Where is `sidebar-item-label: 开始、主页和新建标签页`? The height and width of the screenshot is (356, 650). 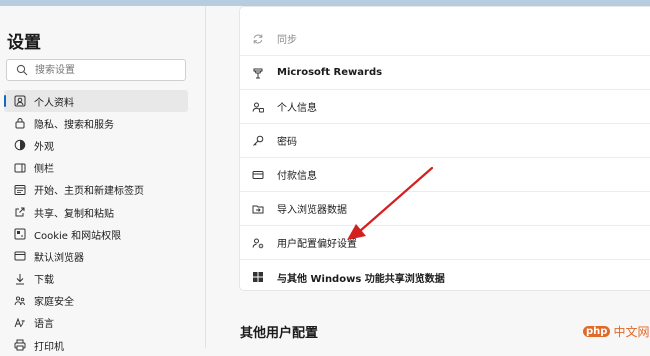
sidebar-item-label: 开始、主页和新建标签页 is located at coordinates (89, 192).